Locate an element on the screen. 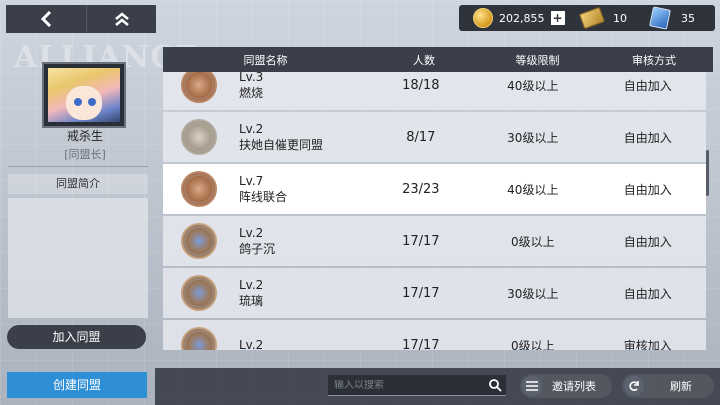  table-row-selected: Lv.7 阵线联合 23/23 40级以上 自由加入 is located at coordinates (434, 189).